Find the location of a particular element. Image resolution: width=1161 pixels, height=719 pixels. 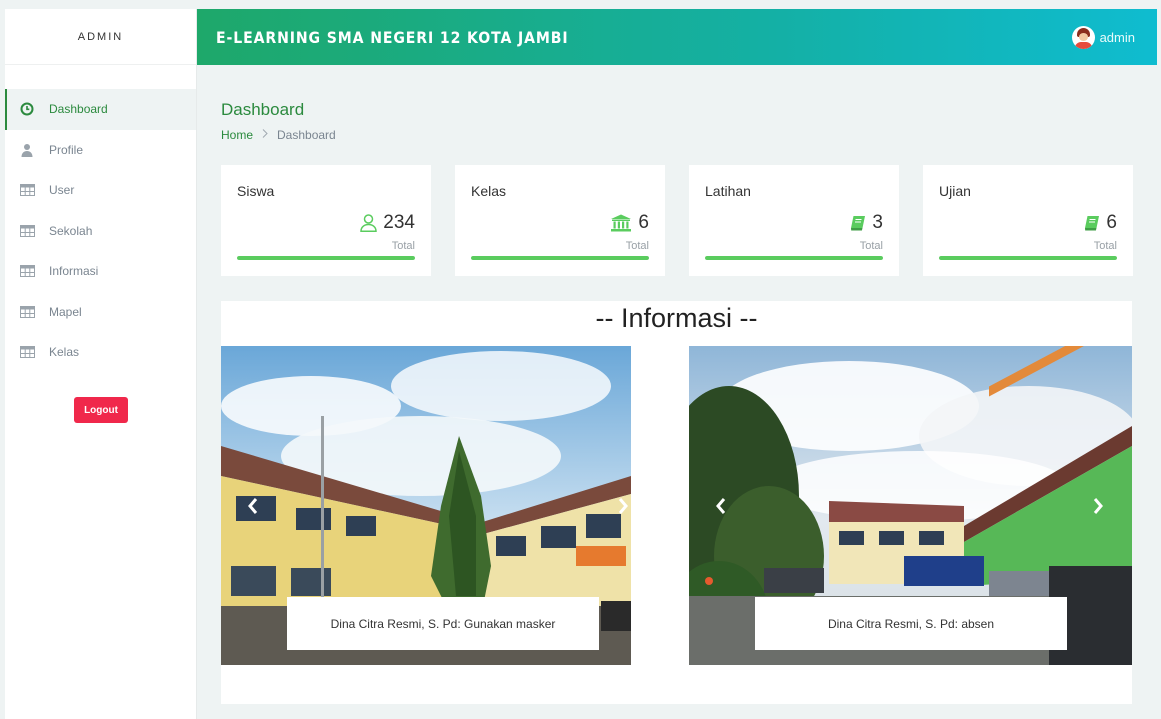

breadcrumb: Home Dashboard is located at coordinates (278, 135).